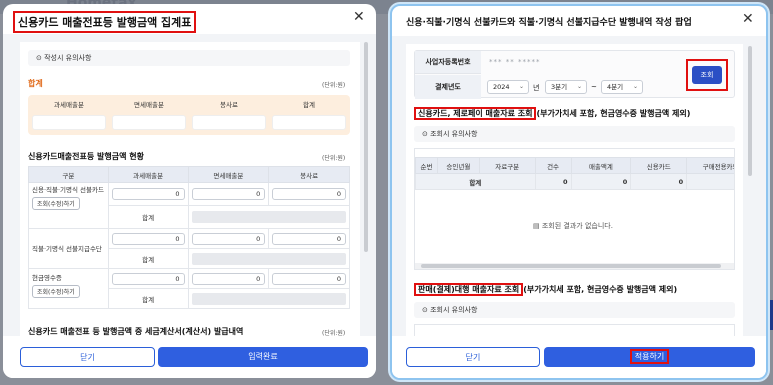  I want to click on horizontal-scroll-thumb, so click(571, 266).